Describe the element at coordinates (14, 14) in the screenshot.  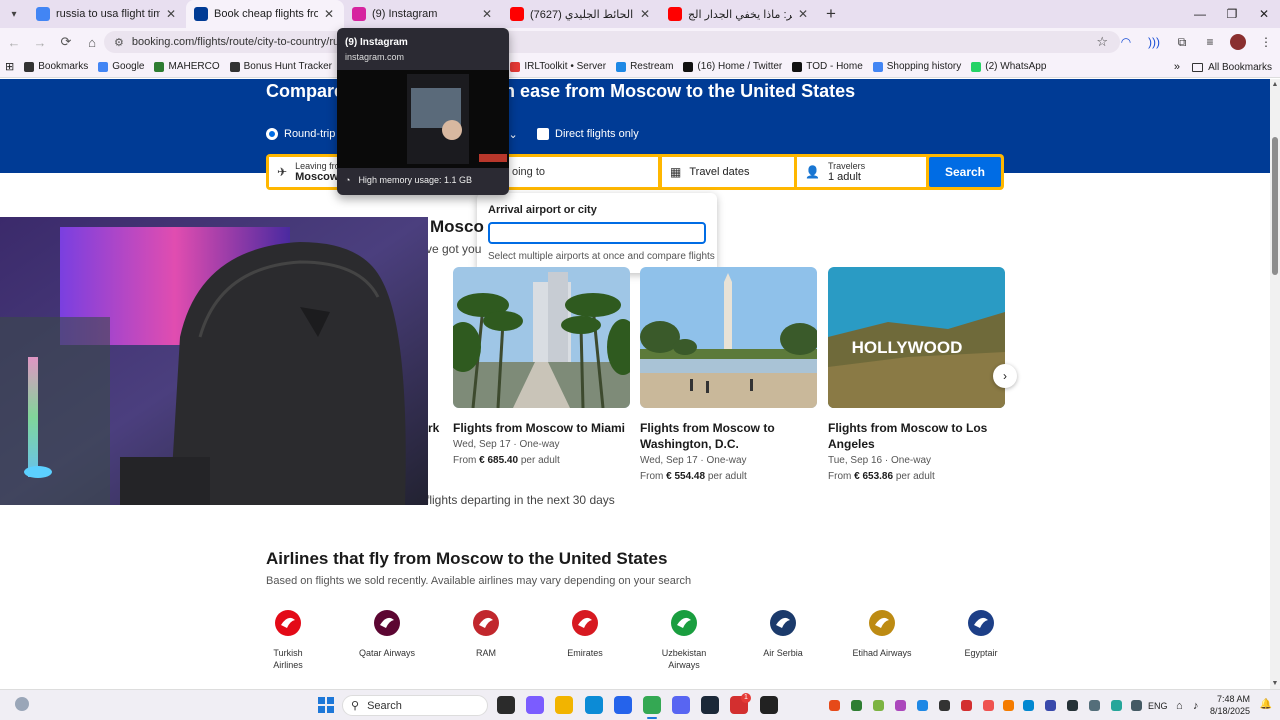
I see `tab-search-chevron-icon: ▾` at that location.